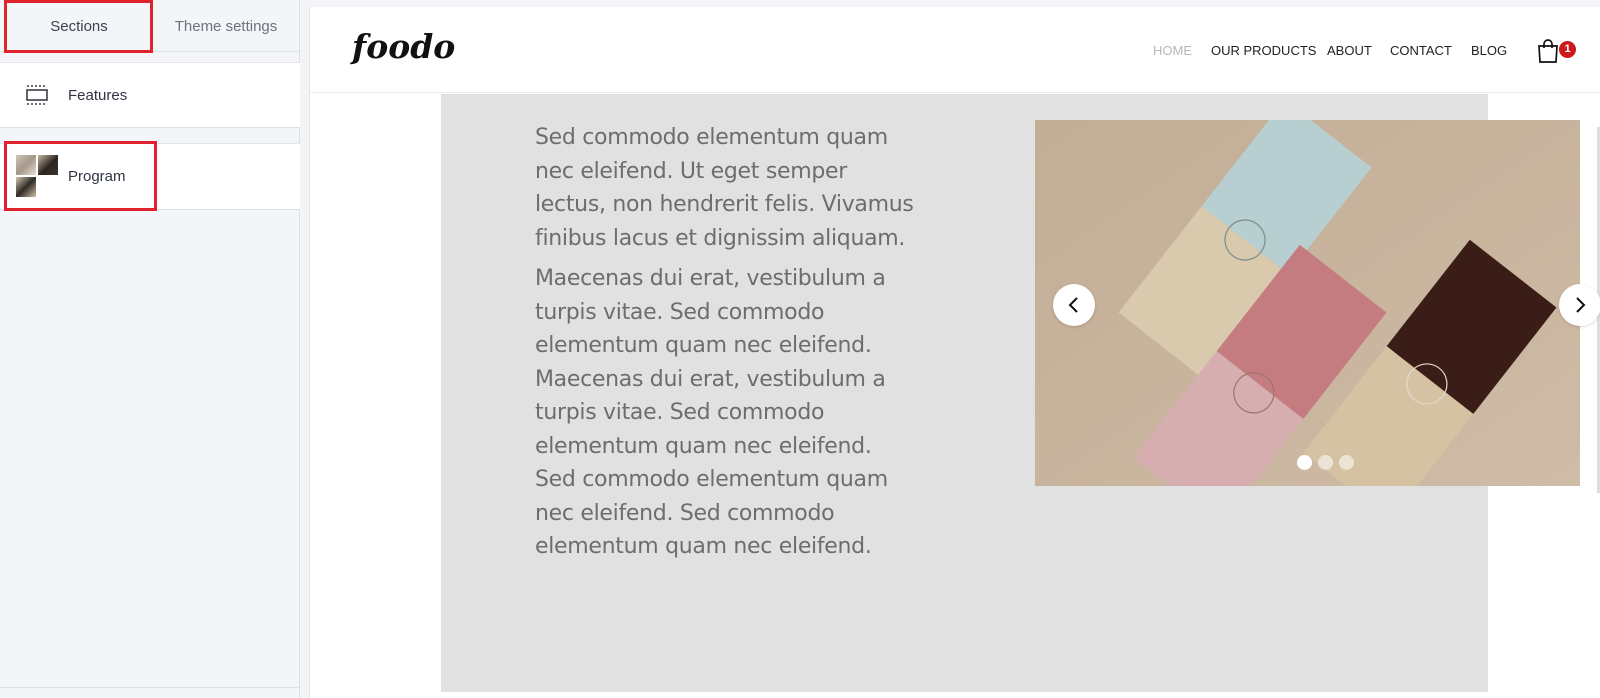 Image resolution: width=1600 pixels, height=698 pixels. I want to click on nav-link-home: HOME, so click(1172, 53).